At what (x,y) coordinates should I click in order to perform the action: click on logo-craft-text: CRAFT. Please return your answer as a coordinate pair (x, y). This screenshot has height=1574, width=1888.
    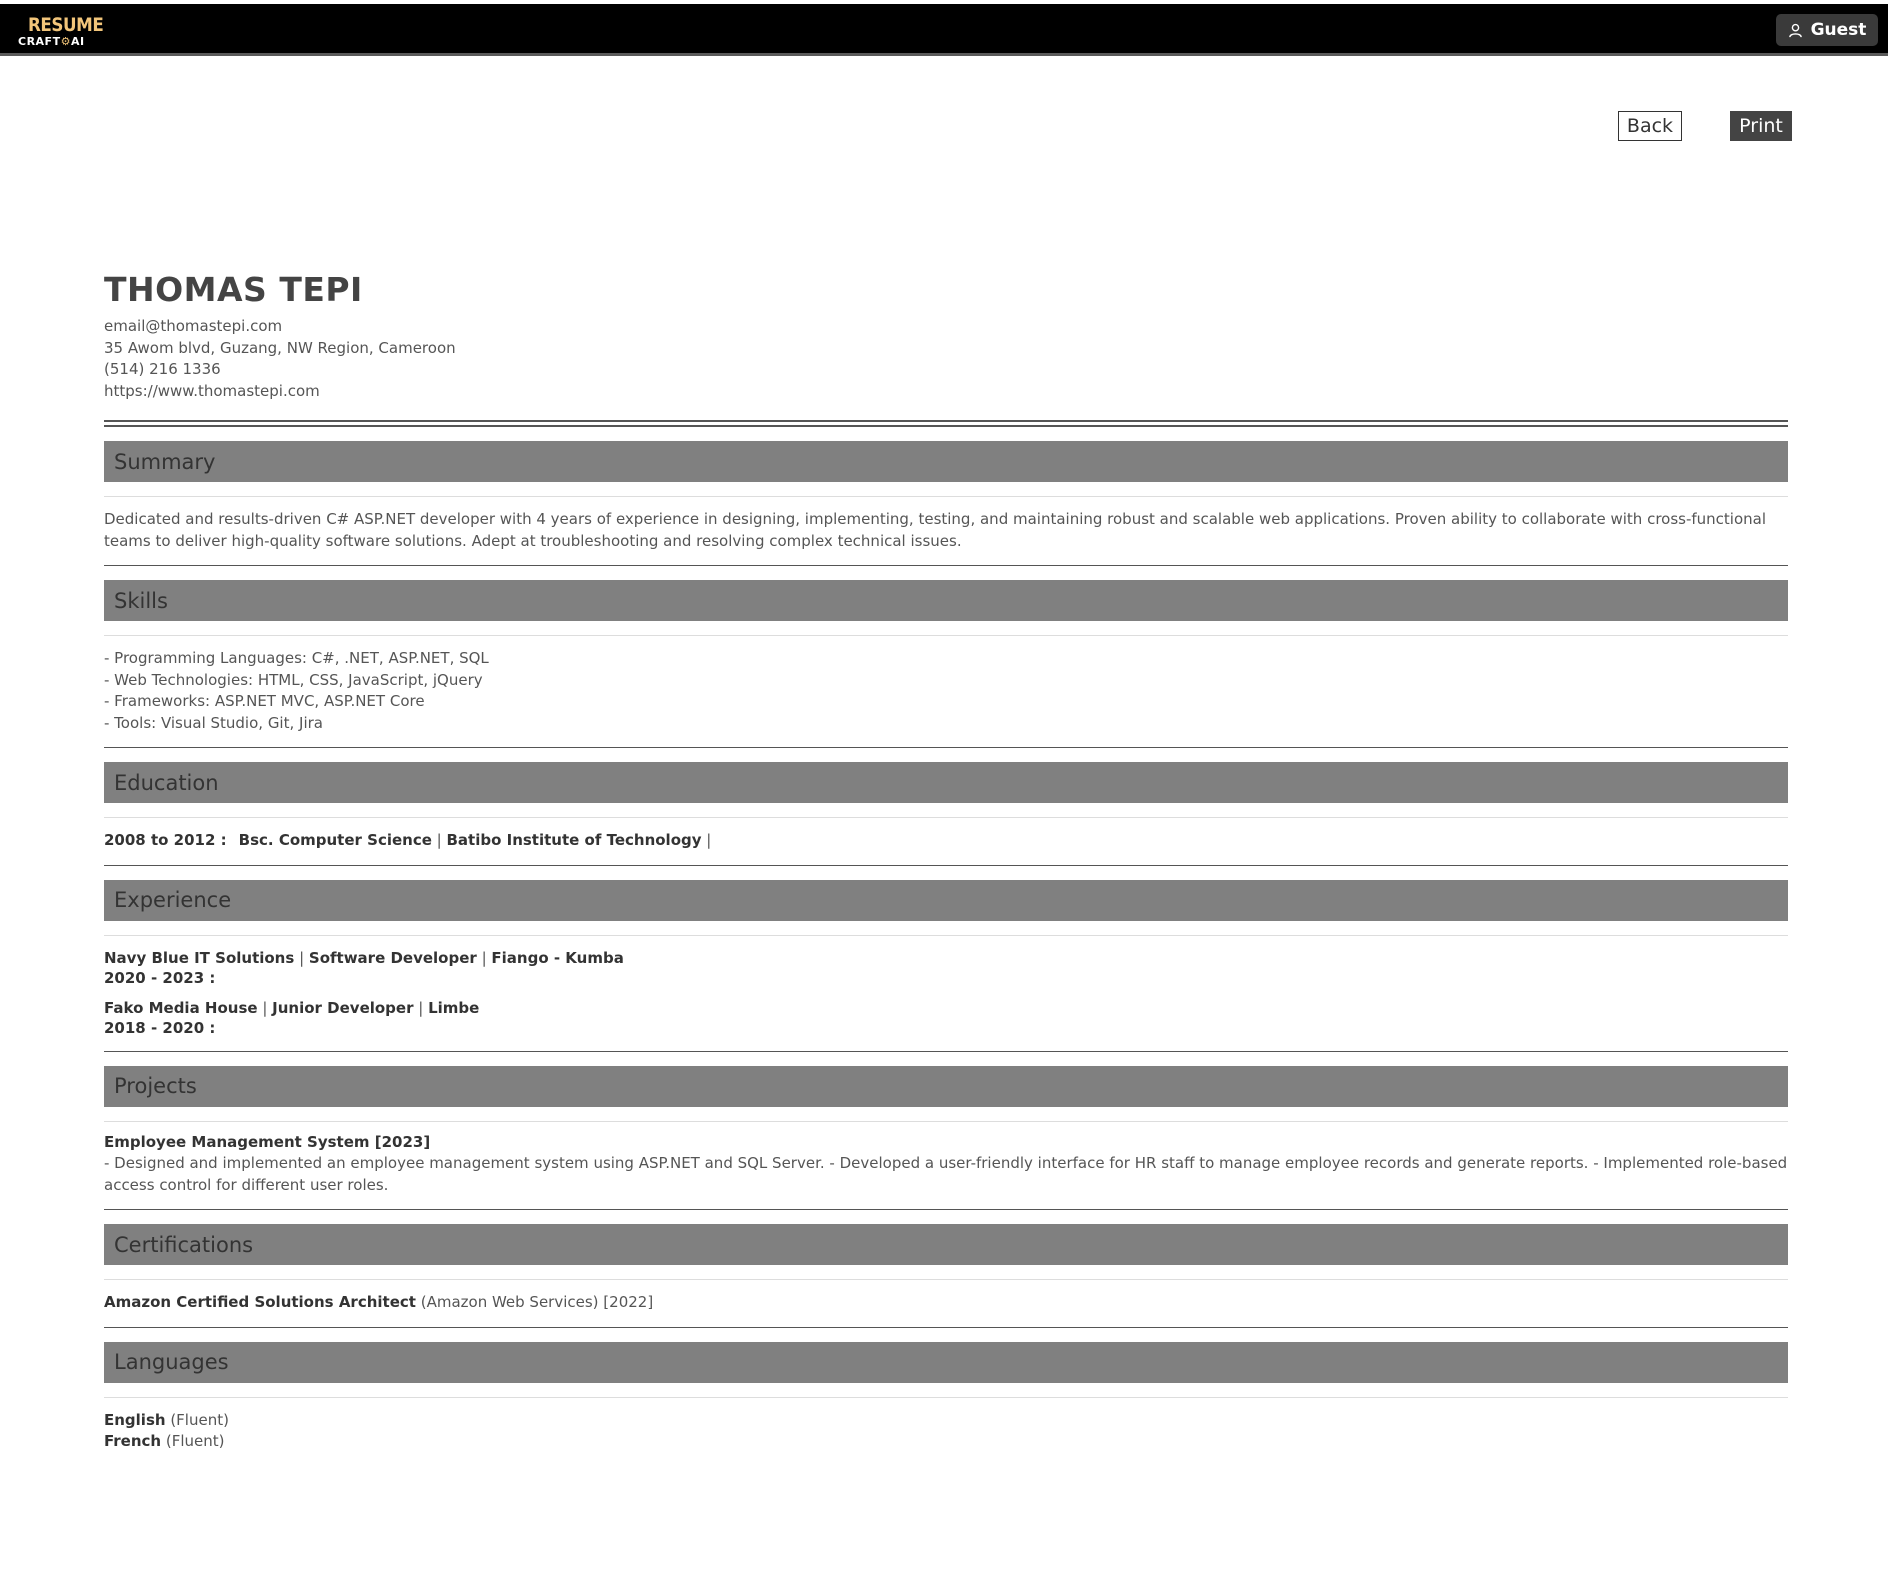
    Looking at the image, I should click on (39, 41).